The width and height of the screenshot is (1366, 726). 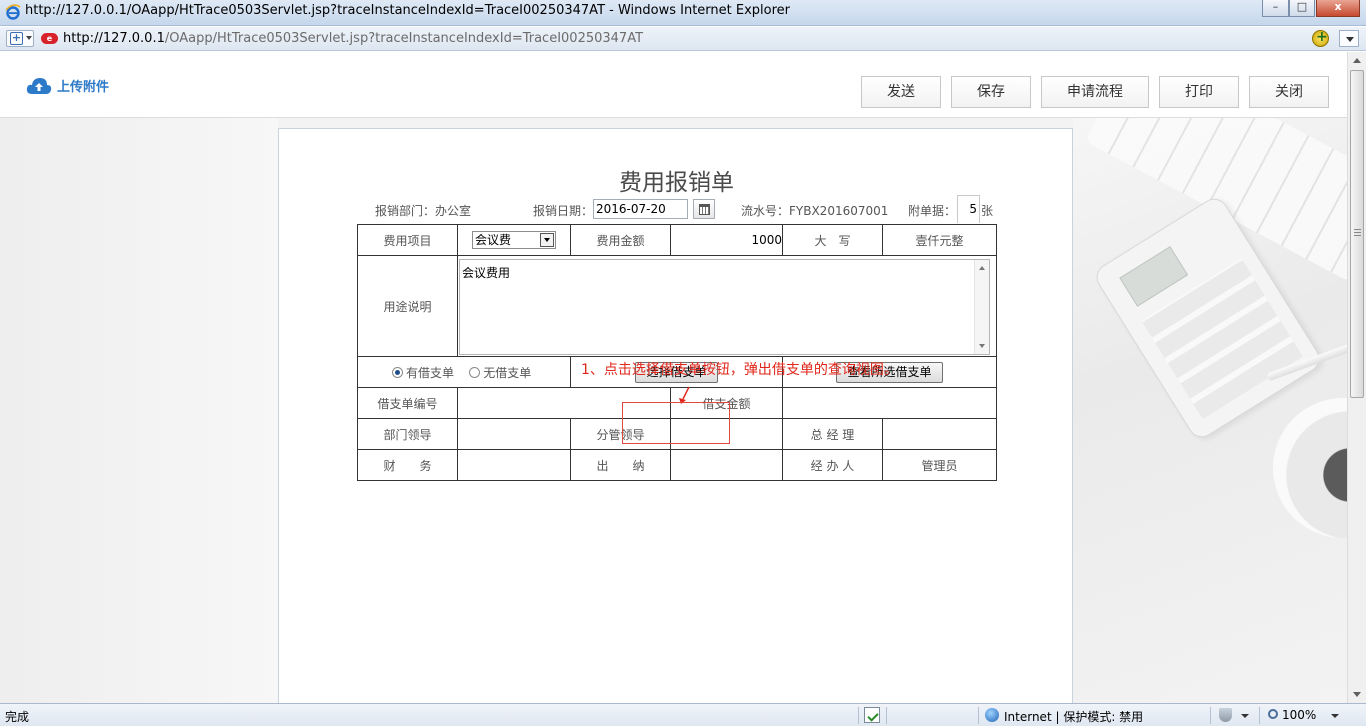 What do you see at coordinates (1357, 694) in the screenshot?
I see `scroll-down-icon` at bounding box center [1357, 694].